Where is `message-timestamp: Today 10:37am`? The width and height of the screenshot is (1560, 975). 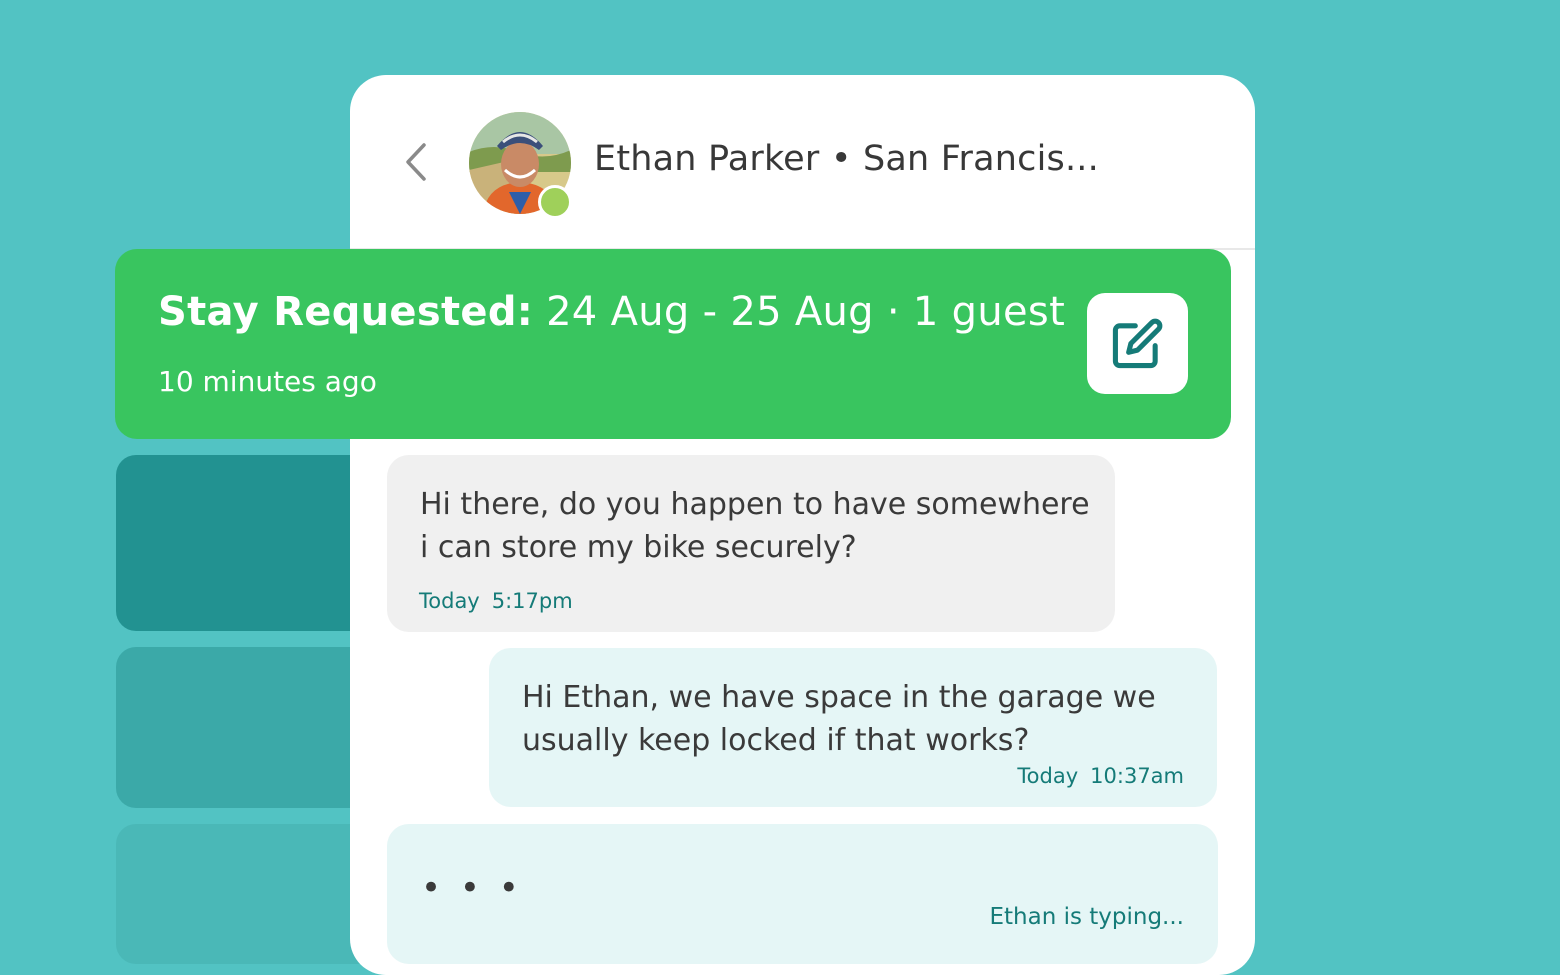 message-timestamp: Today 10:37am is located at coordinates (1100, 776).